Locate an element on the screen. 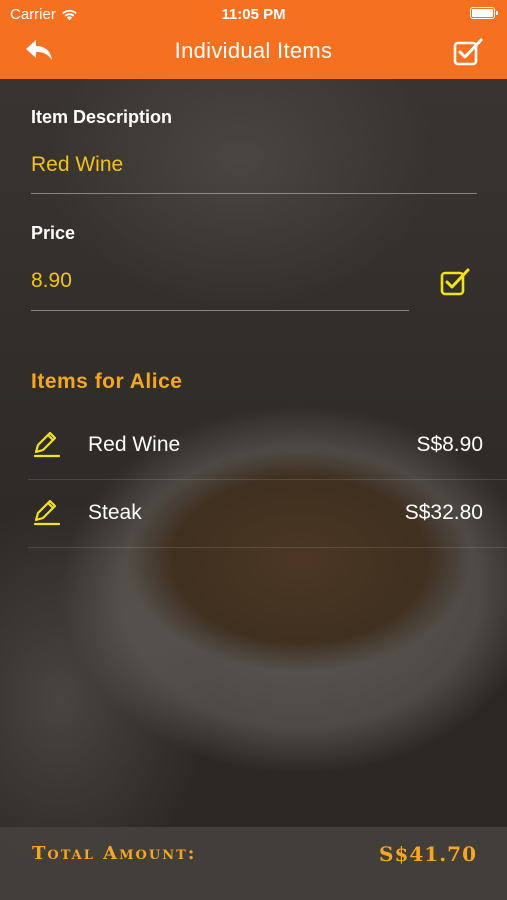 The width and height of the screenshot is (507, 900). items-section-title: Items for Alice is located at coordinates (107, 381).